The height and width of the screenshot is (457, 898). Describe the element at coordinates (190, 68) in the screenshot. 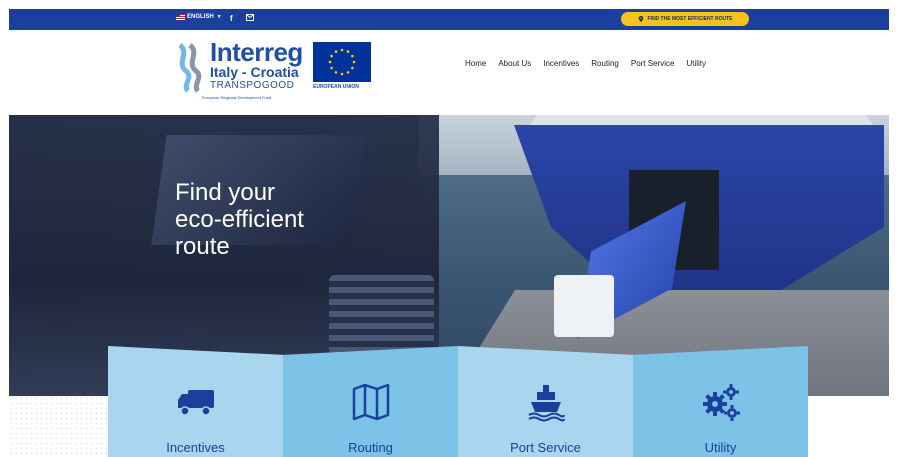

I see `interreg-waves-icon` at that location.